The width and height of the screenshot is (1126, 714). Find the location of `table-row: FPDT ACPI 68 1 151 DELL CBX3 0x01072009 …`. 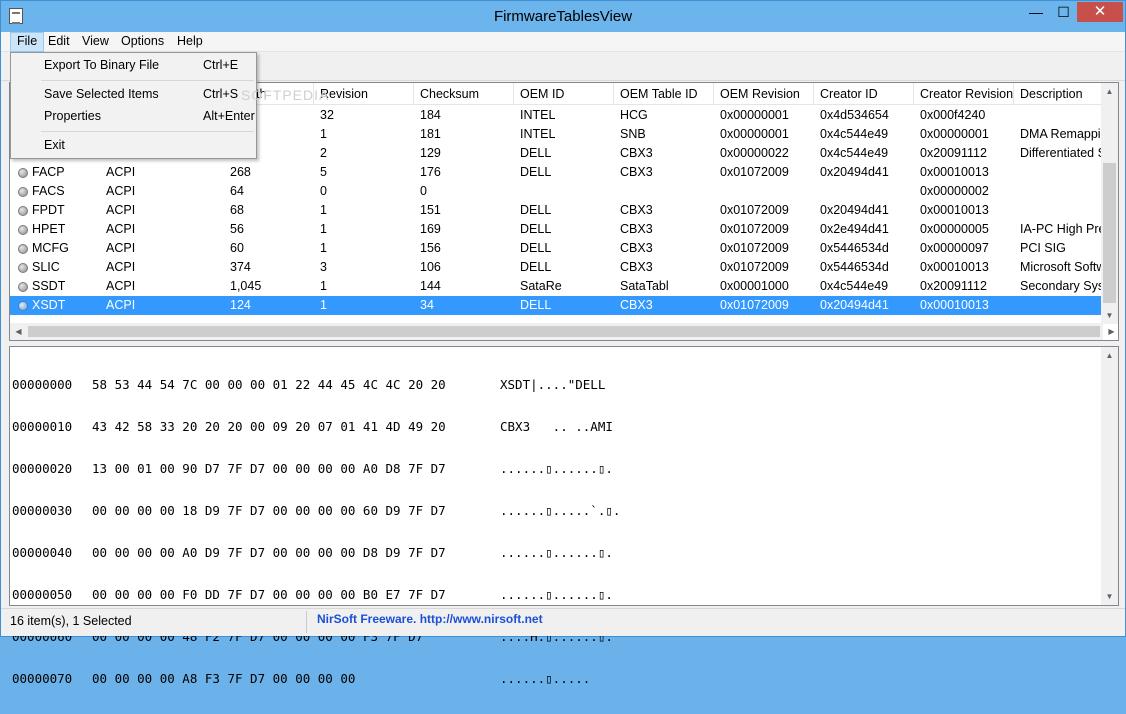

table-row: FPDT ACPI 68 1 151 DELL CBX3 0x01072009 … is located at coordinates (556, 210).